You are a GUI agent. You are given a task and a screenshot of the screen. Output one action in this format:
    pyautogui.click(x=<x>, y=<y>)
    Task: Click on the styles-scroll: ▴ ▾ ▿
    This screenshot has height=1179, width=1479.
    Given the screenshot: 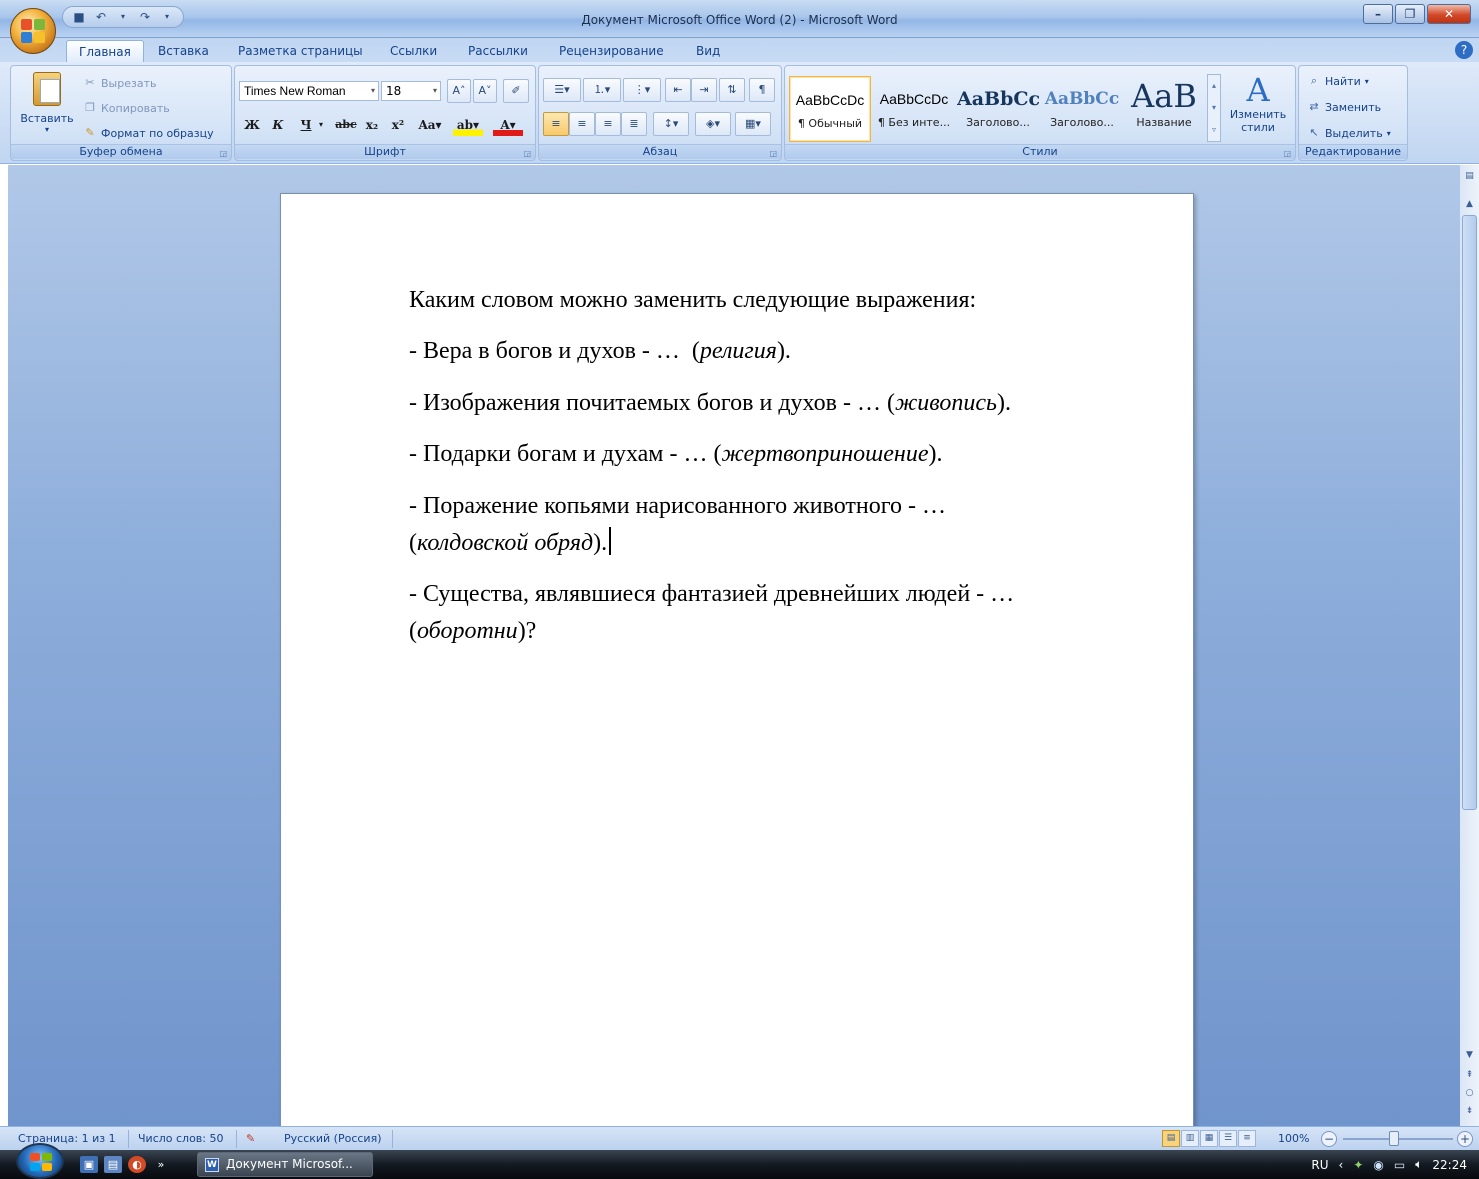 What is the action you would take?
    pyautogui.click(x=1214, y=108)
    